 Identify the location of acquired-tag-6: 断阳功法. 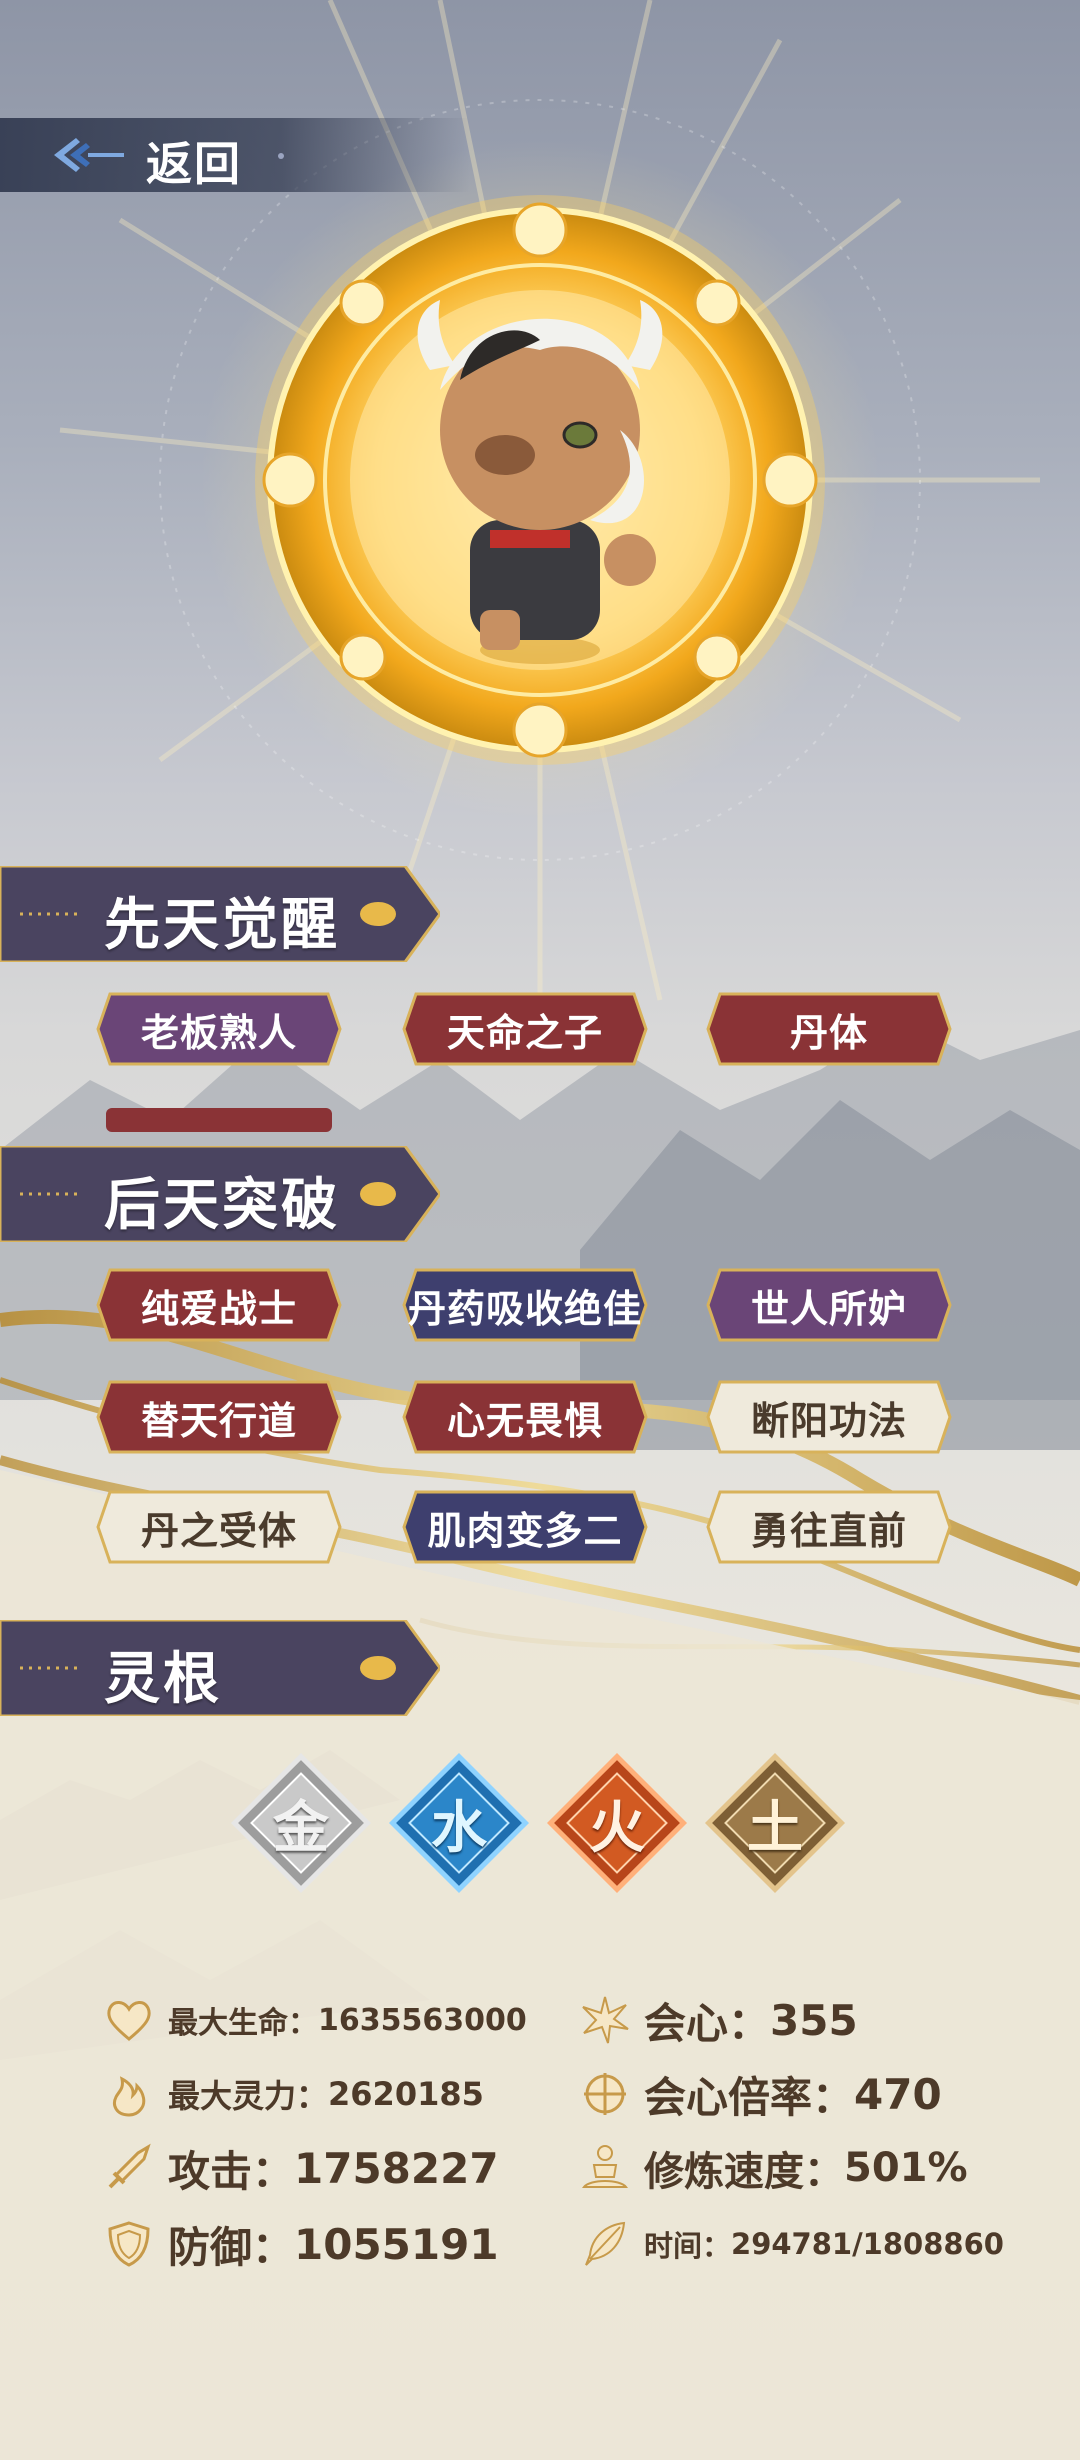
(829, 1417).